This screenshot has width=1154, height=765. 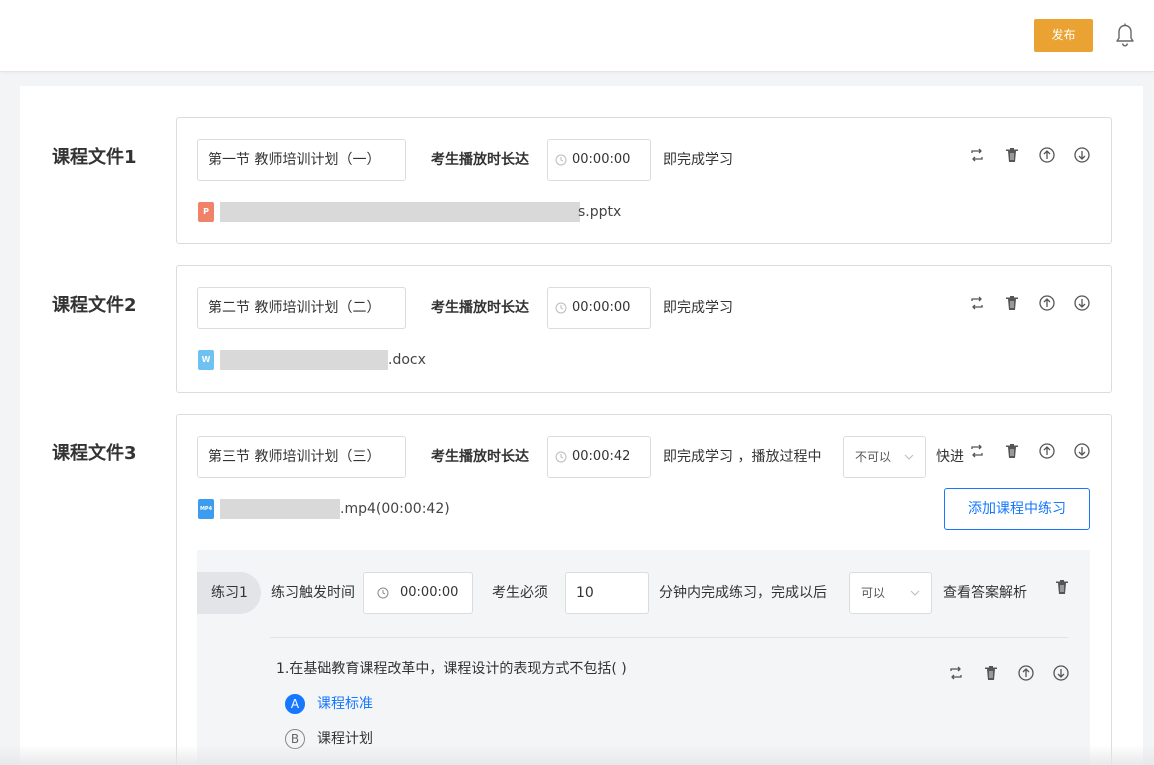 I want to click on view-answer-label: 查看答案解析, so click(x=985, y=593).